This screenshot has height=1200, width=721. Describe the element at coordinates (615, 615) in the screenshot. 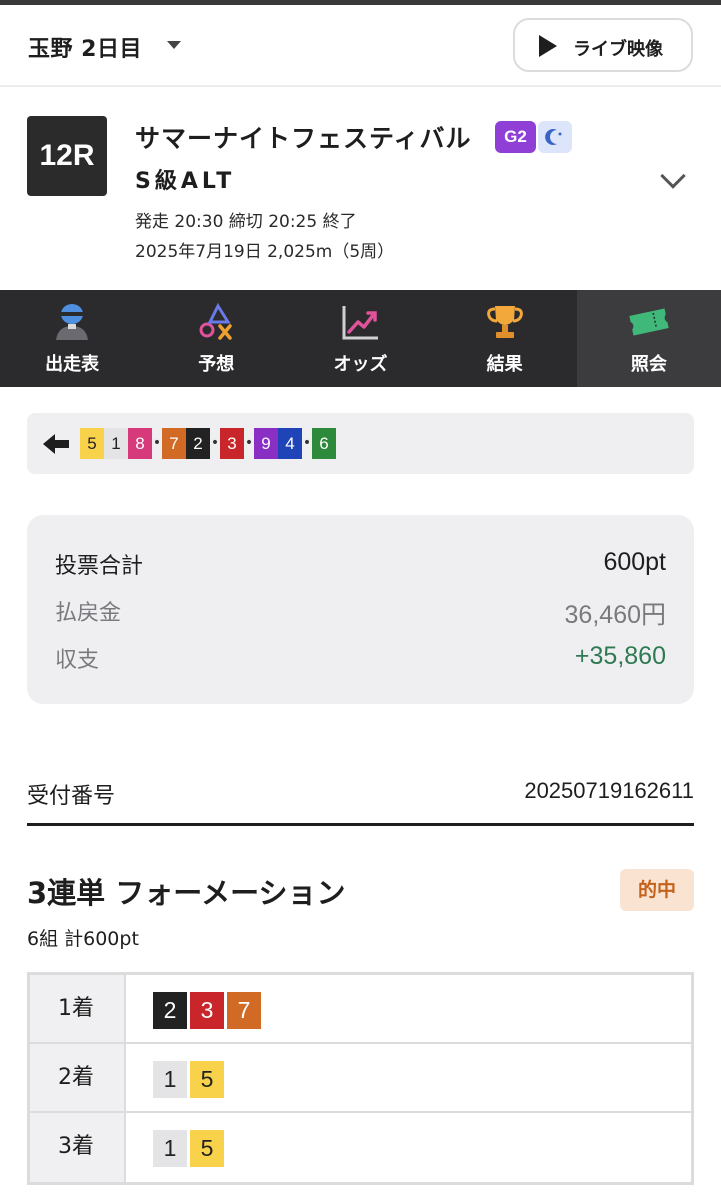

I see `payout-value: 36,460円` at that location.